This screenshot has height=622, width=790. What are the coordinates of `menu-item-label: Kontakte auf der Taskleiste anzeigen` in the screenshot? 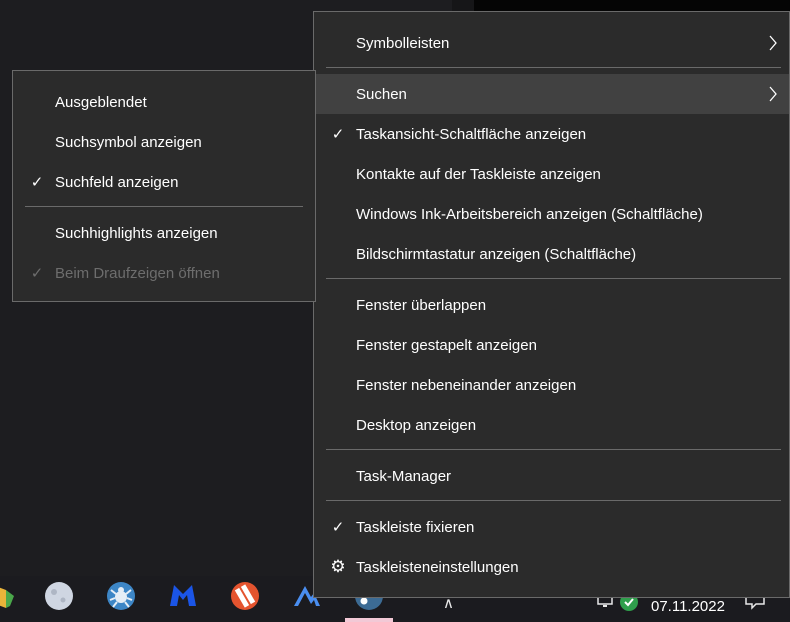 It's located at (478, 174).